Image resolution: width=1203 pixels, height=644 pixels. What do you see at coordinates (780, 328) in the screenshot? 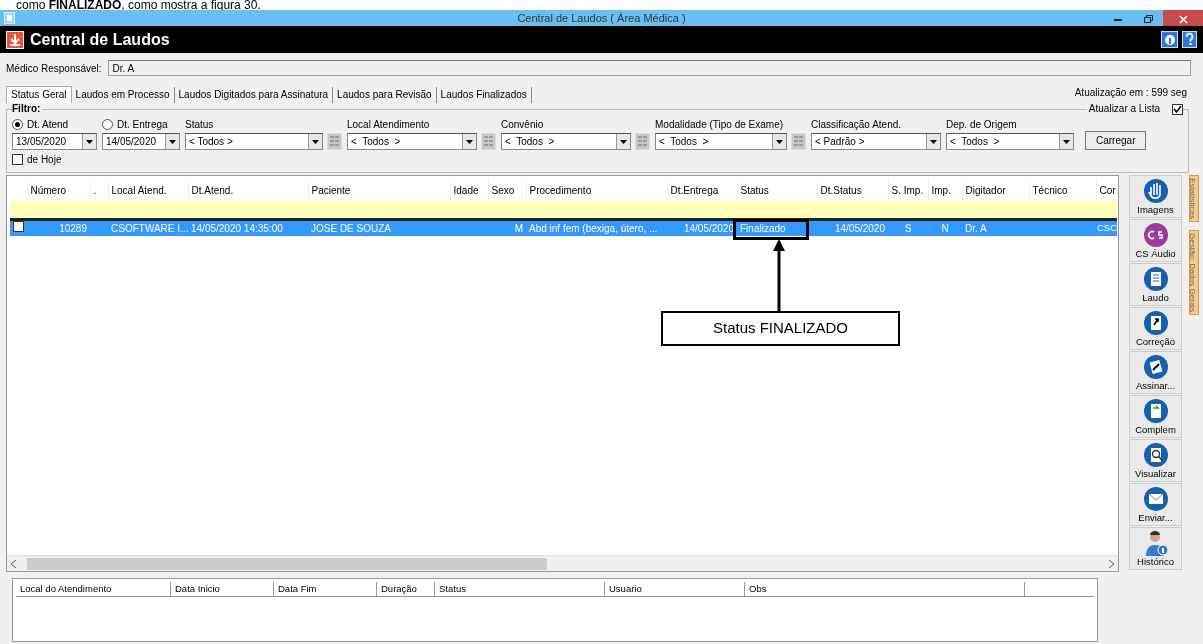
I see `callout-label: Status FINALIZADO` at bounding box center [780, 328].